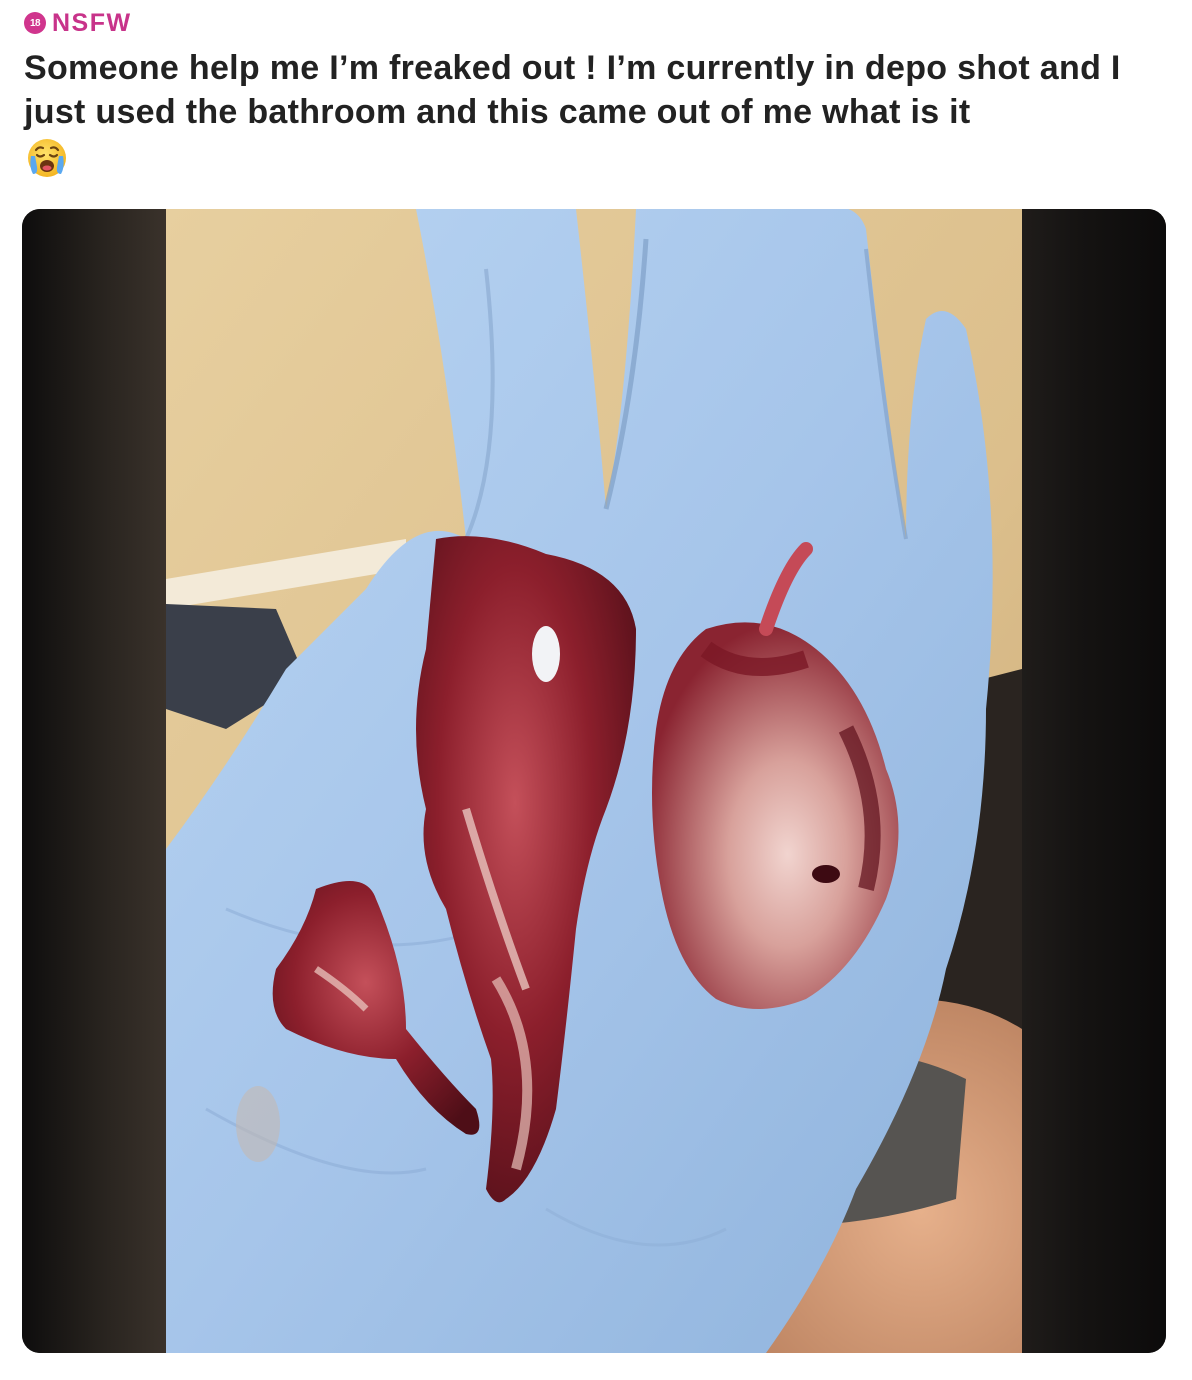  I want to click on nsfw-18-icon: 18, so click(35, 23).